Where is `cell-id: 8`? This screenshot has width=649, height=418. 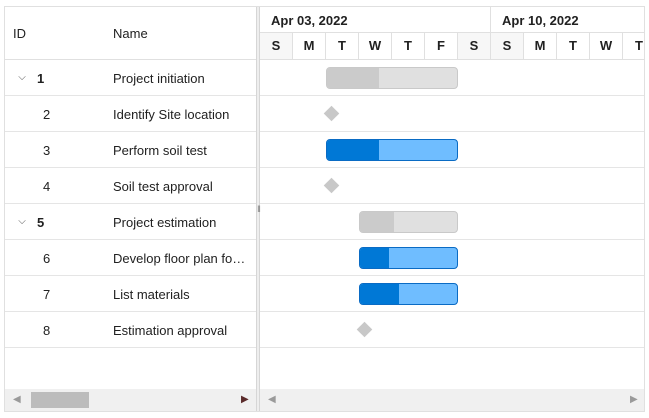 cell-id: 8 is located at coordinates (47, 330).